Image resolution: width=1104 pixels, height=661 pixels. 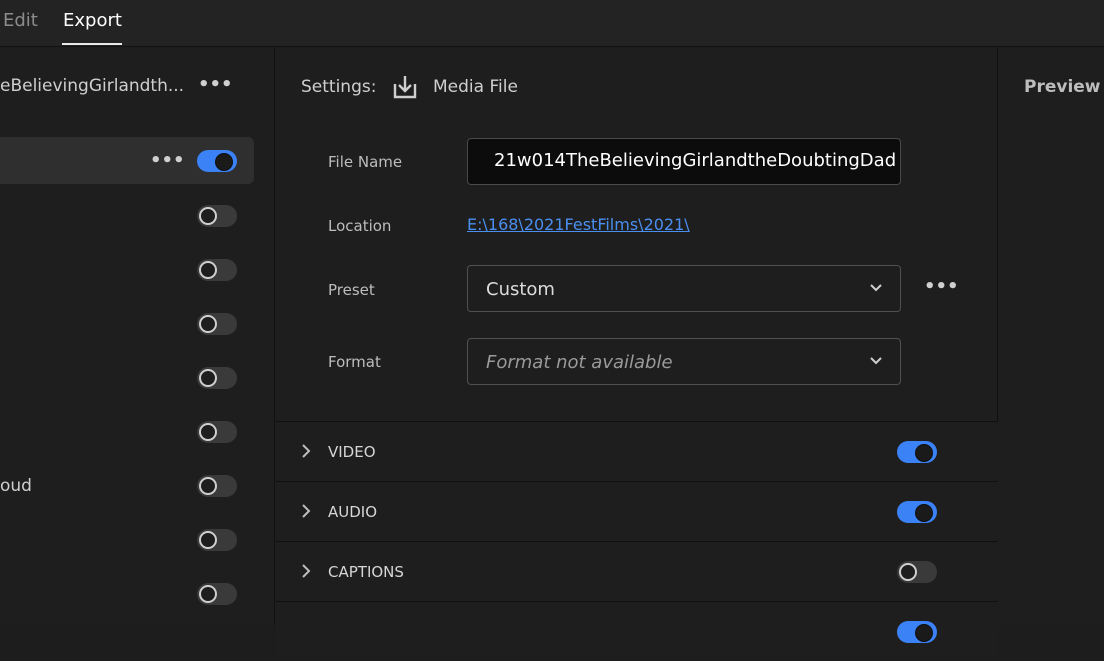 What do you see at coordinates (684, 288) in the screenshot?
I see `preset-select: Custom` at bounding box center [684, 288].